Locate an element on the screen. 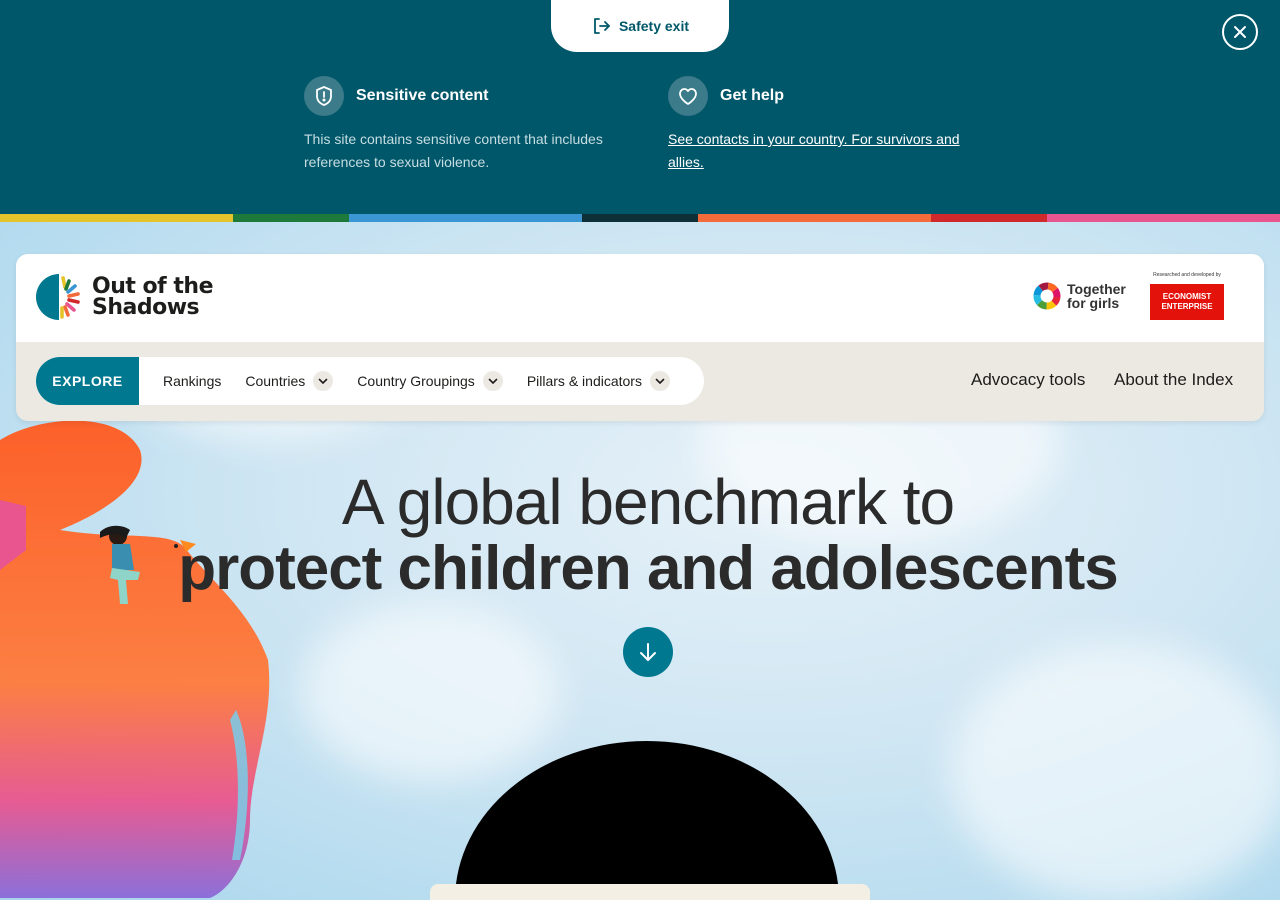 Image resolution: width=1280 pixels, height=900 pixels. logo-line-1: Out of the is located at coordinates (152, 286).